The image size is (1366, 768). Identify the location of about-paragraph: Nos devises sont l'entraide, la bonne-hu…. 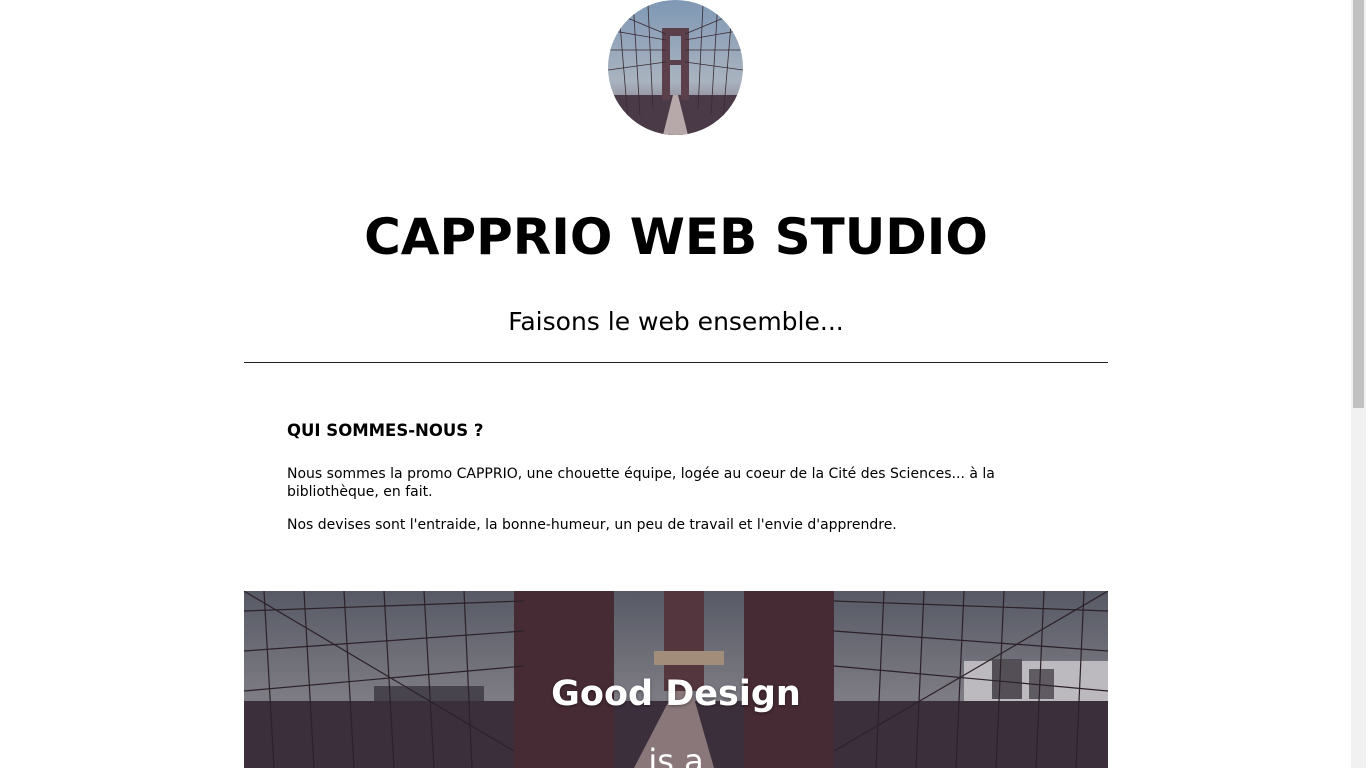
(592, 525).